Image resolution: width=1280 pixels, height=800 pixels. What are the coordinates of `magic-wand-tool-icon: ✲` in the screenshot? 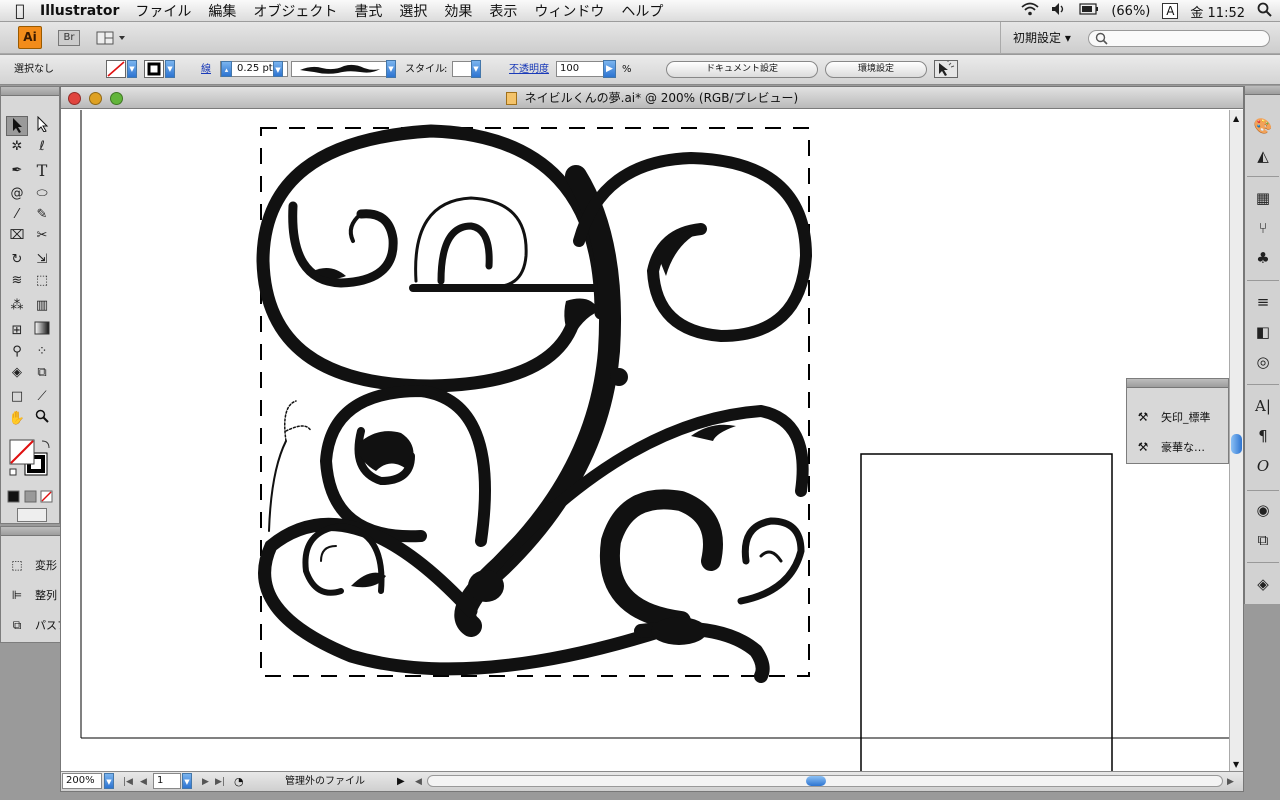 It's located at (17, 147).